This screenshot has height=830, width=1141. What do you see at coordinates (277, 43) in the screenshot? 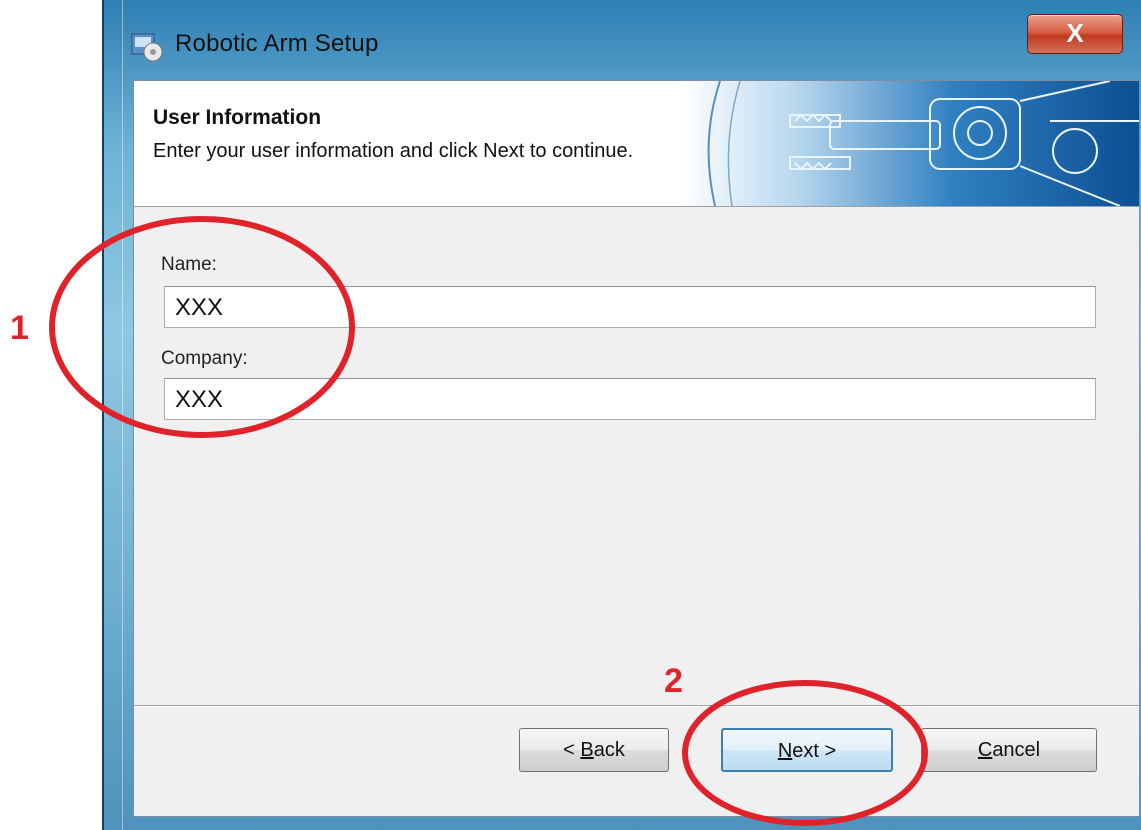
I see `window-title: Robotic Arm Setup` at bounding box center [277, 43].